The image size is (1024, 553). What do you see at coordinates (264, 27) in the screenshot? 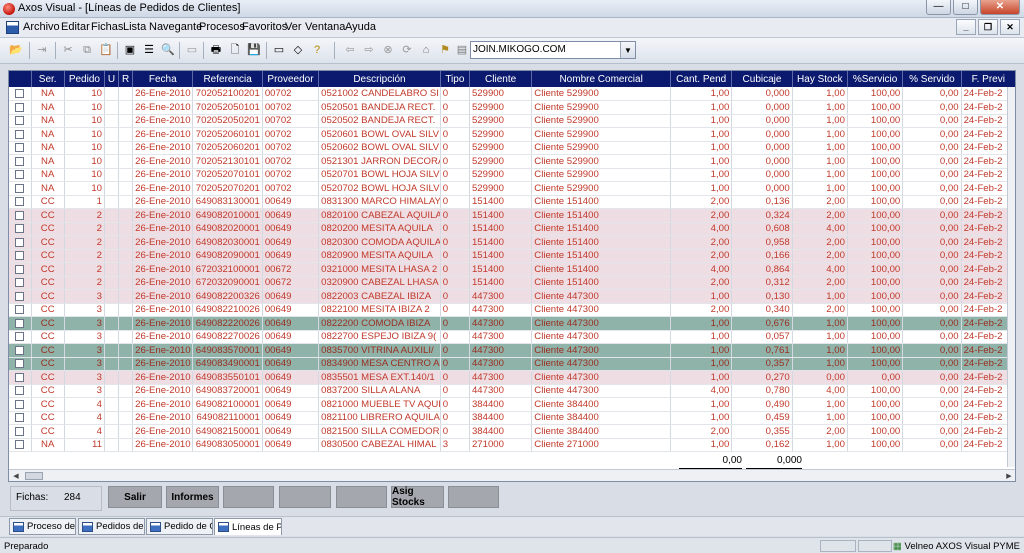
I see `menu-favoritos: Favoritos` at bounding box center [264, 27].